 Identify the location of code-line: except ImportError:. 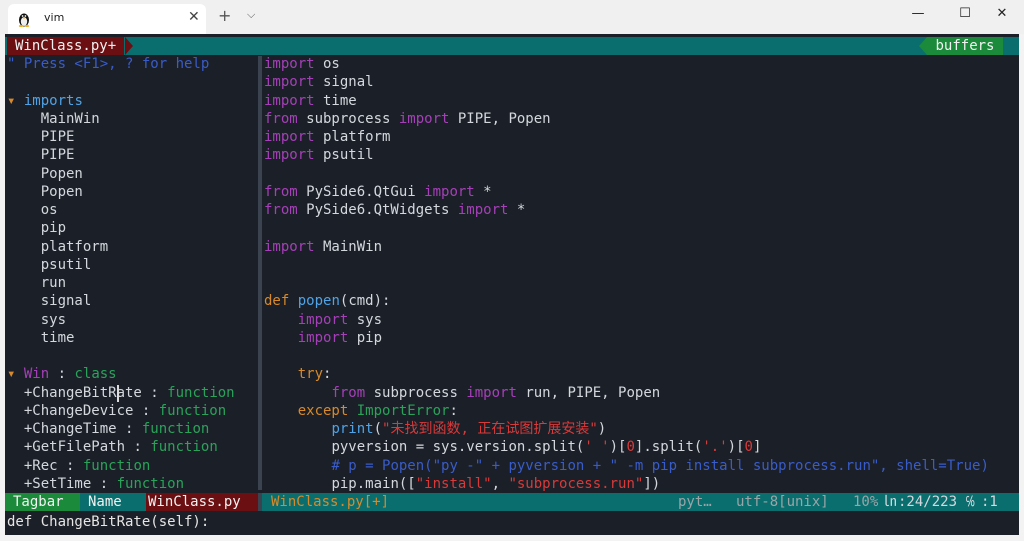
(361, 411).